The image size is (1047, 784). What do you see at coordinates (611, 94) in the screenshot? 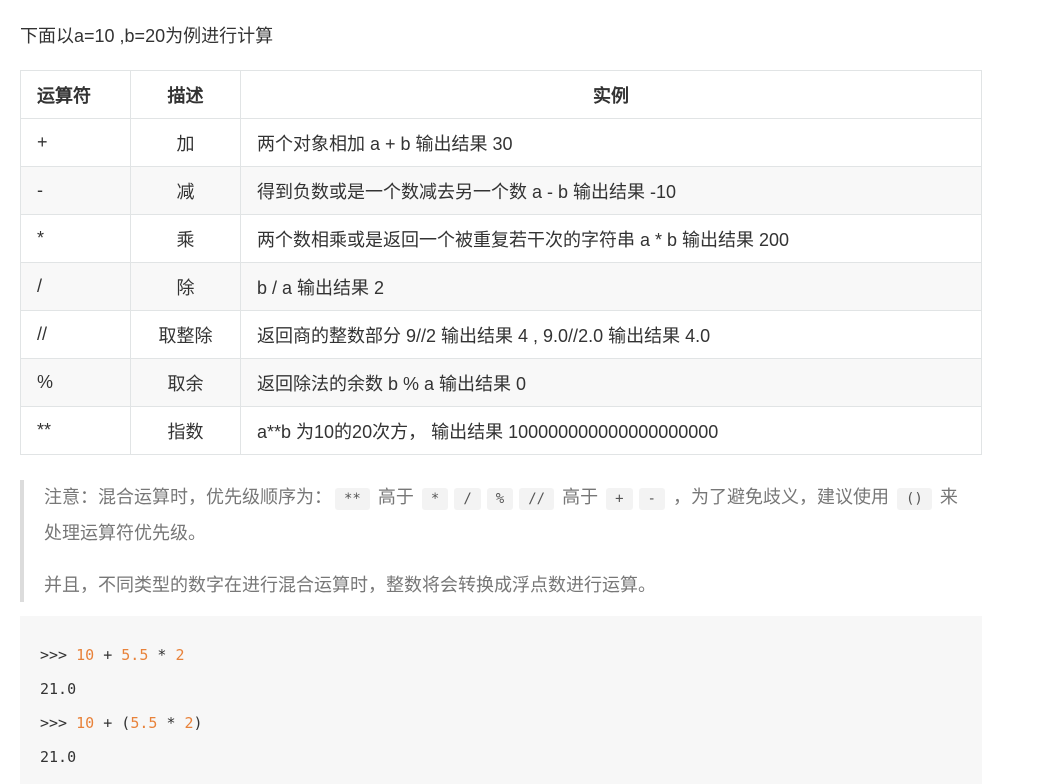
I see `header-example: 实例` at bounding box center [611, 94].